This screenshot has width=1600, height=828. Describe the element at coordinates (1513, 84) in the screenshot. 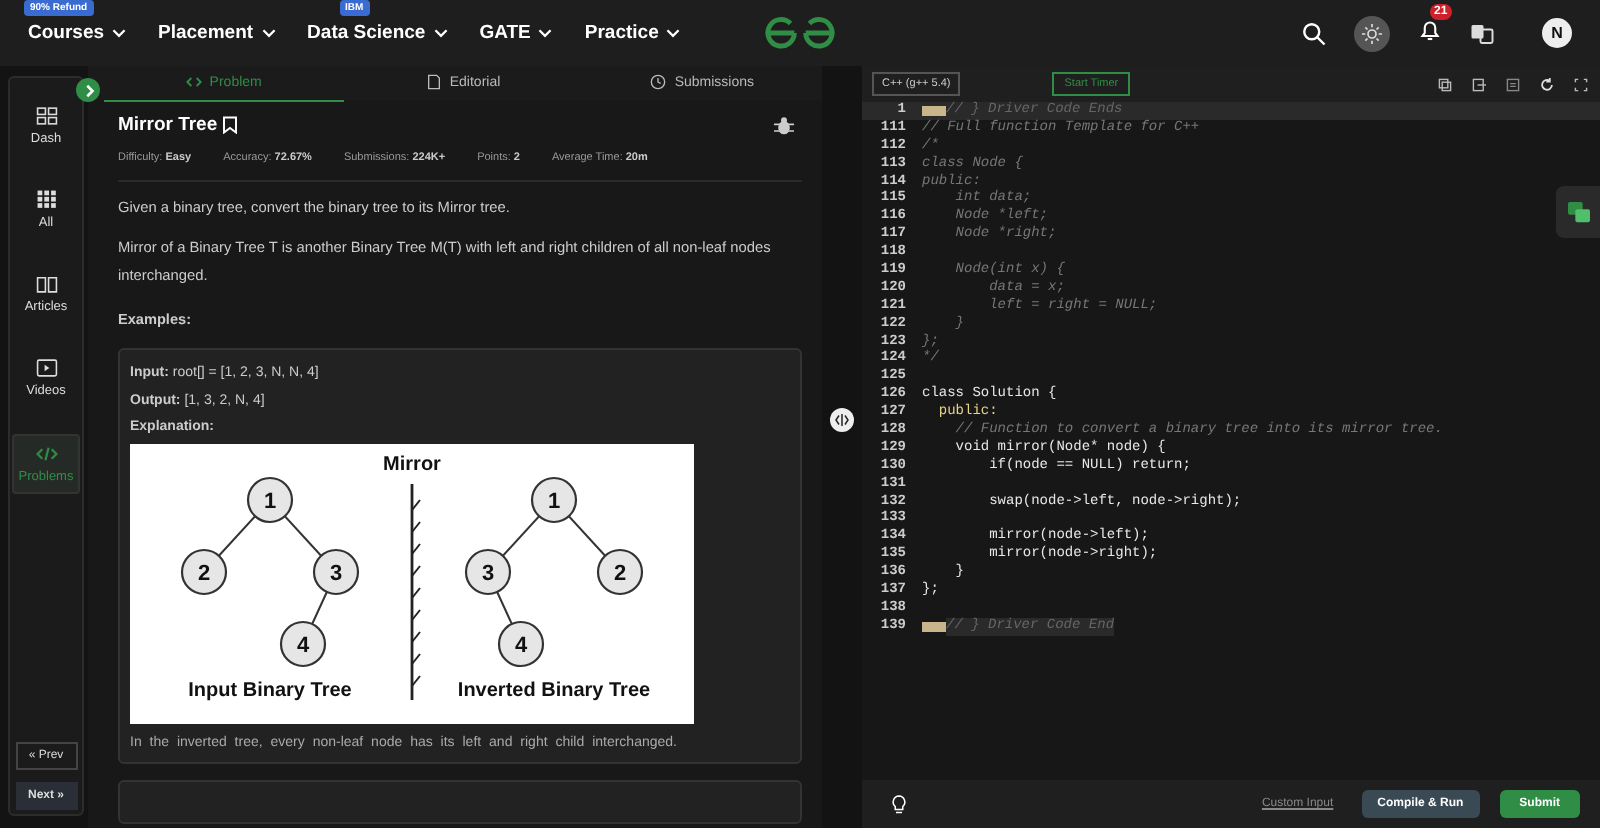

I see `format-icon` at that location.